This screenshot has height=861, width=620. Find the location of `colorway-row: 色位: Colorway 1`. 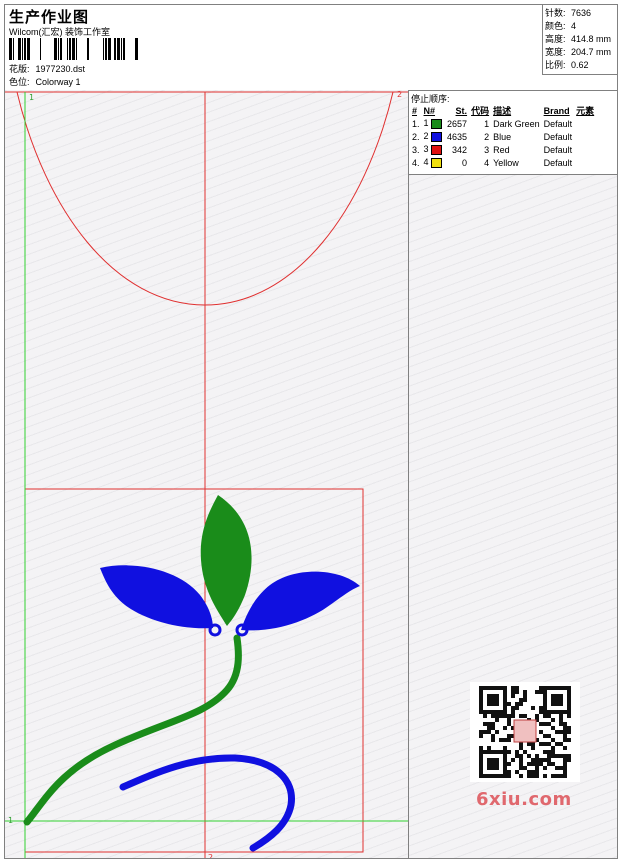

colorway-row: 色位: Colorway 1 is located at coordinates (45, 81).